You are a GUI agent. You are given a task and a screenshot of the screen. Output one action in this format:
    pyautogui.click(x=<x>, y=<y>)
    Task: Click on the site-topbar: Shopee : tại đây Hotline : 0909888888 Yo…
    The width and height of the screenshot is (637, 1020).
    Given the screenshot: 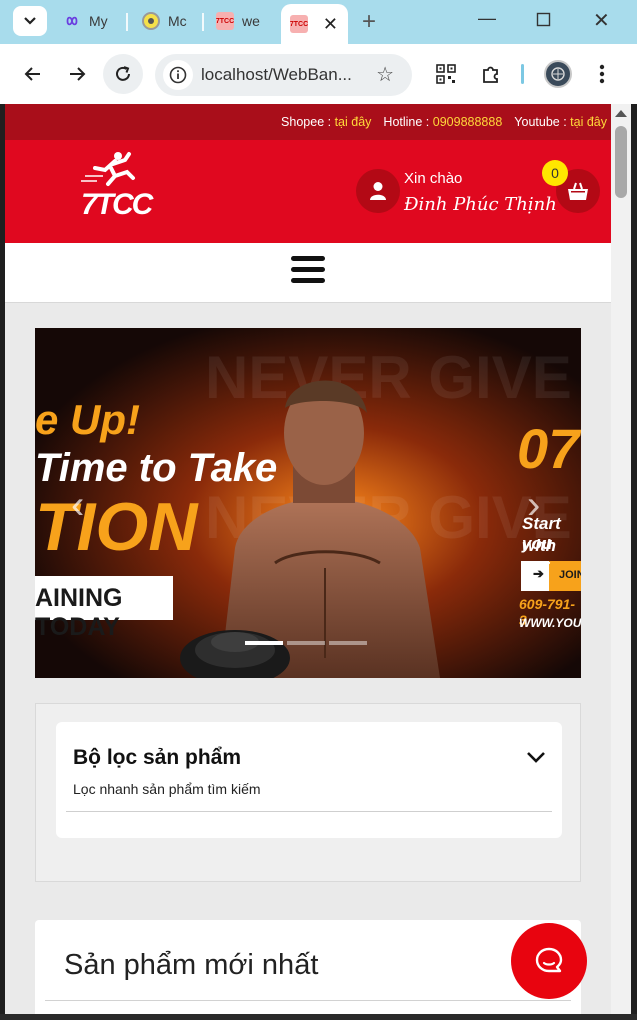 What is the action you would take?
    pyautogui.click(x=308, y=122)
    